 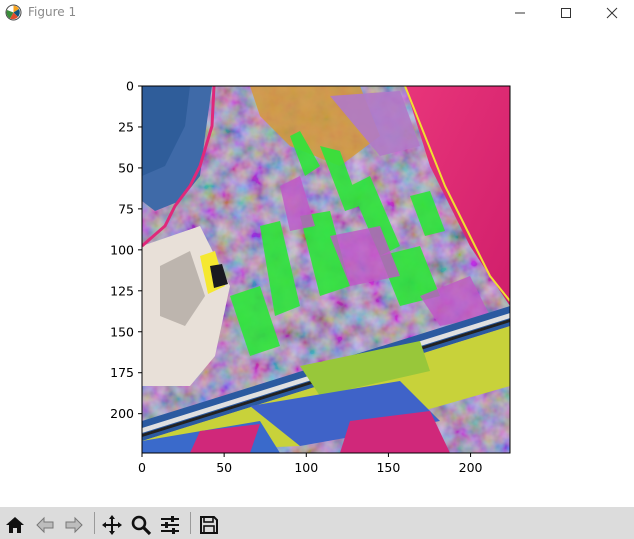 What do you see at coordinates (317, 523) in the screenshot?
I see `navigation-toolbar` at bounding box center [317, 523].